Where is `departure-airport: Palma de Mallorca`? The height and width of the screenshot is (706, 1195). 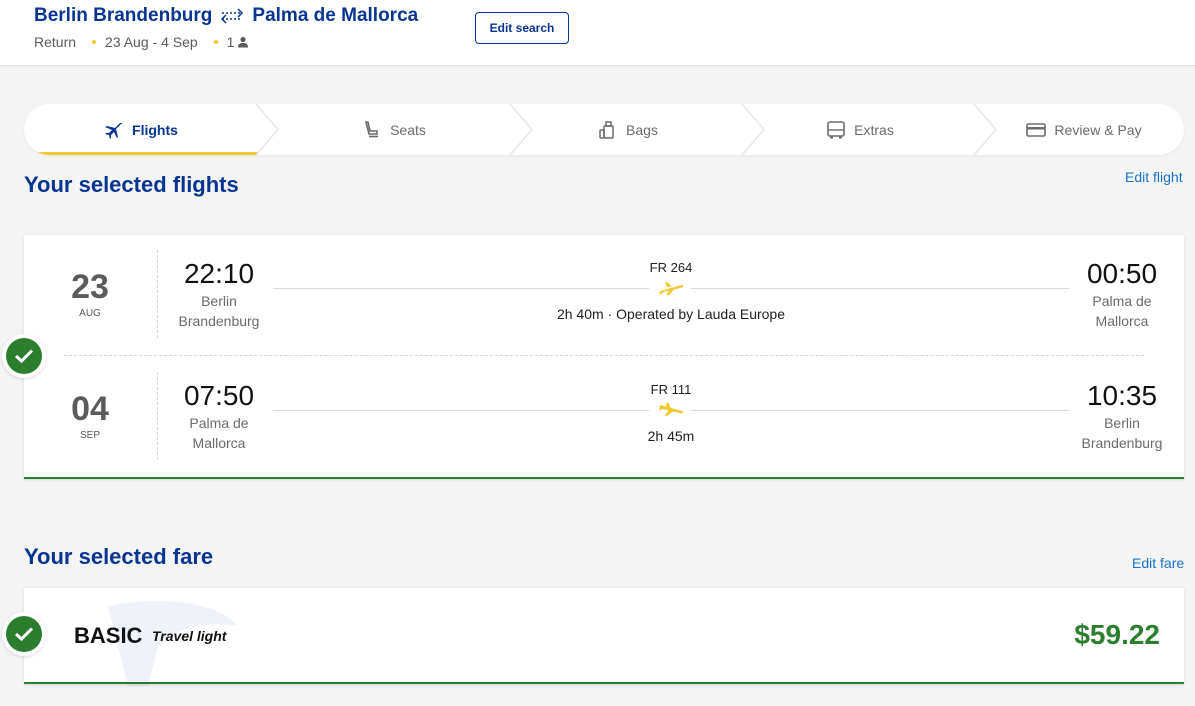 departure-airport: Palma de Mallorca is located at coordinates (219, 433).